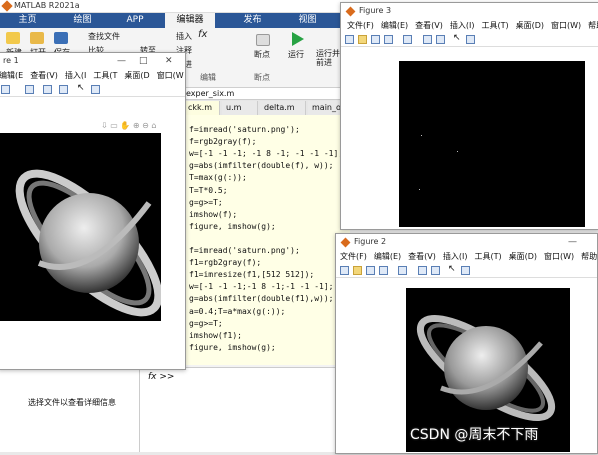 The width and height of the screenshot is (598, 455). What do you see at coordinates (262, 54) in the screenshot?
I see `breakpoints-button: 断点` at bounding box center [262, 54].